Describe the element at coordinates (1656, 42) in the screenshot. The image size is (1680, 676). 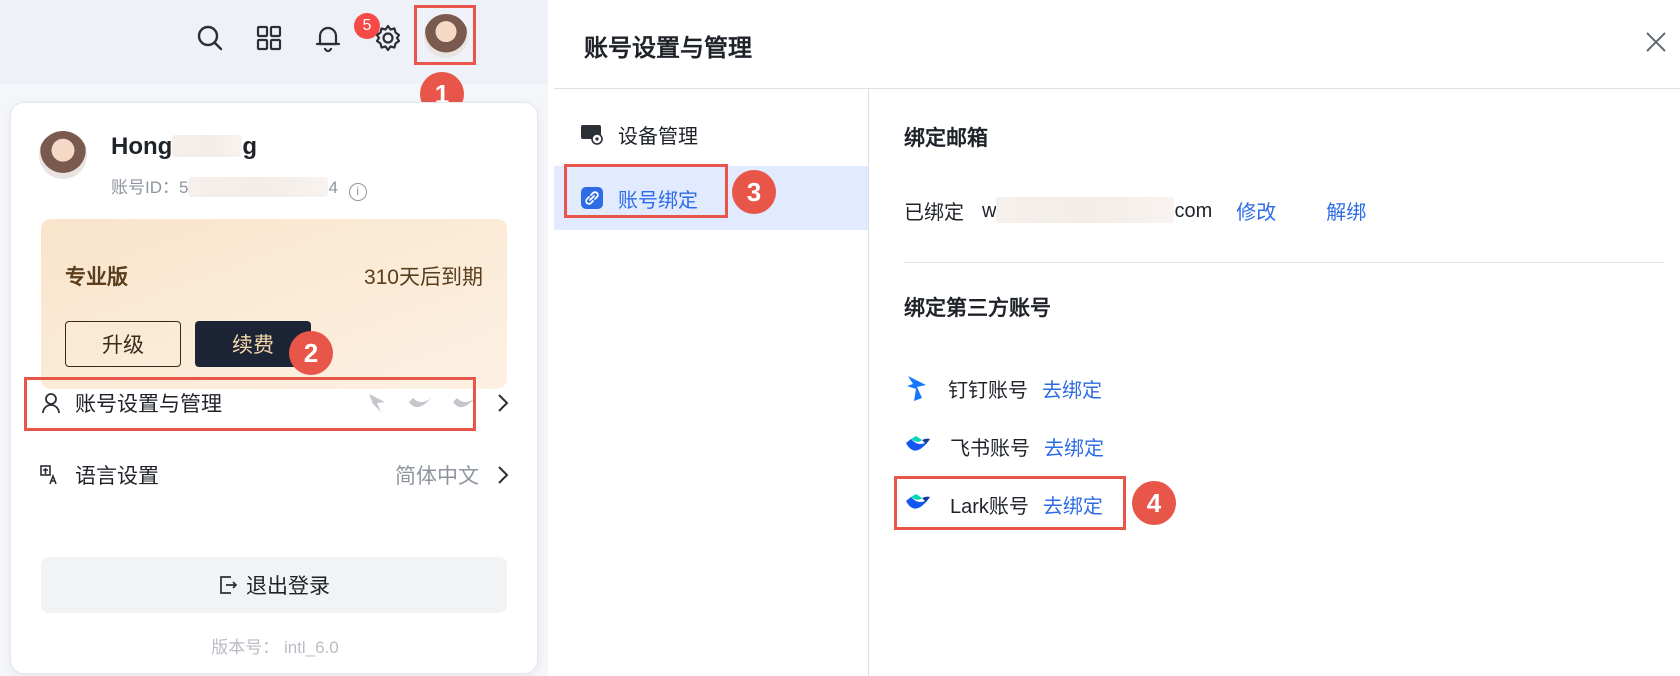
I see `close-icon` at that location.